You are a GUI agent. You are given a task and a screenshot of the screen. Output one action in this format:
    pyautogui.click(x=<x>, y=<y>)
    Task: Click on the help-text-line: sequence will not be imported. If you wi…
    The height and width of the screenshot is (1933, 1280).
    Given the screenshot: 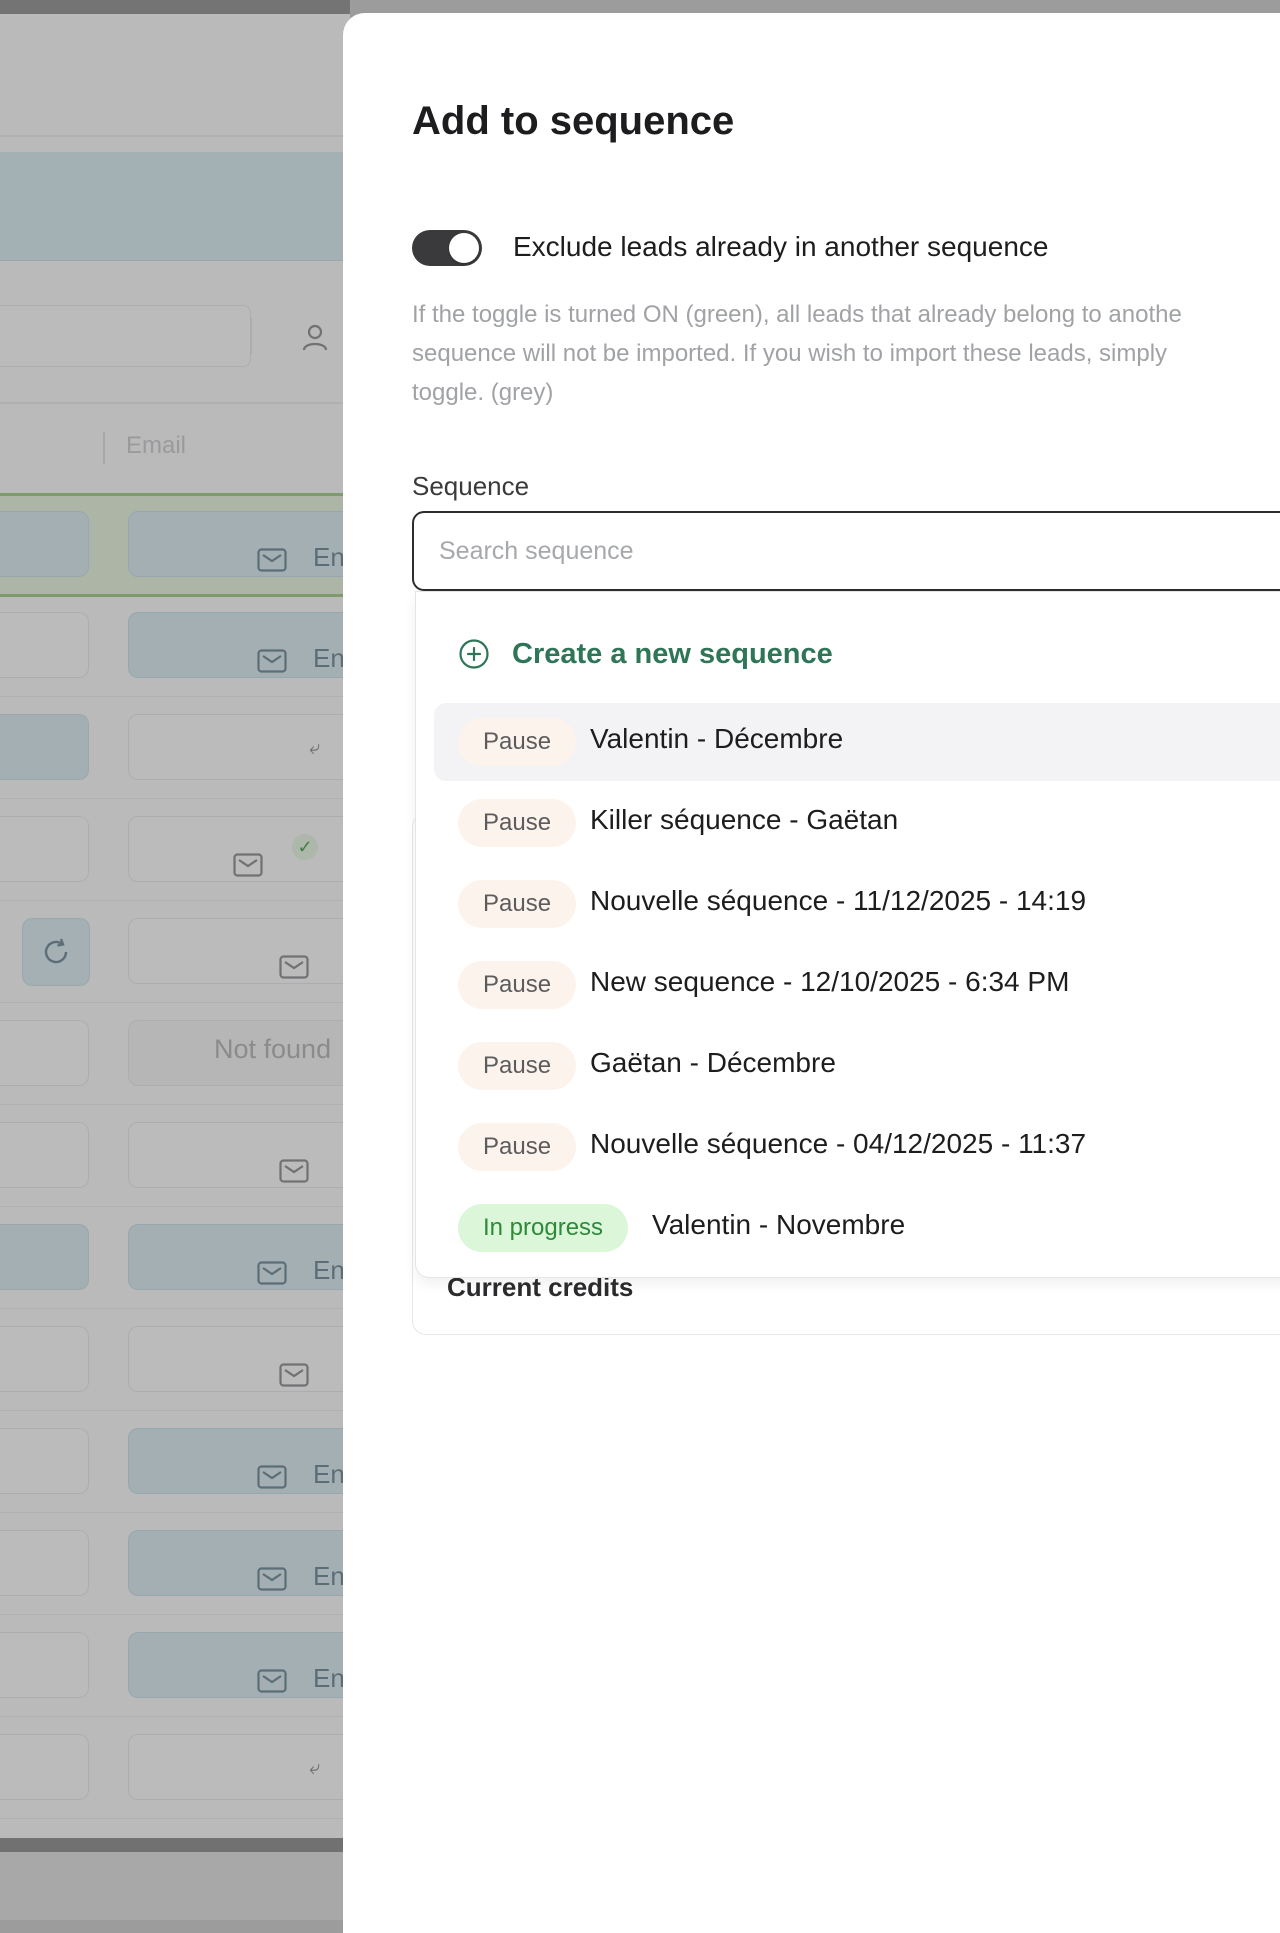 What is the action you would take?
    pyautogui.click(x=790, y=353)
    